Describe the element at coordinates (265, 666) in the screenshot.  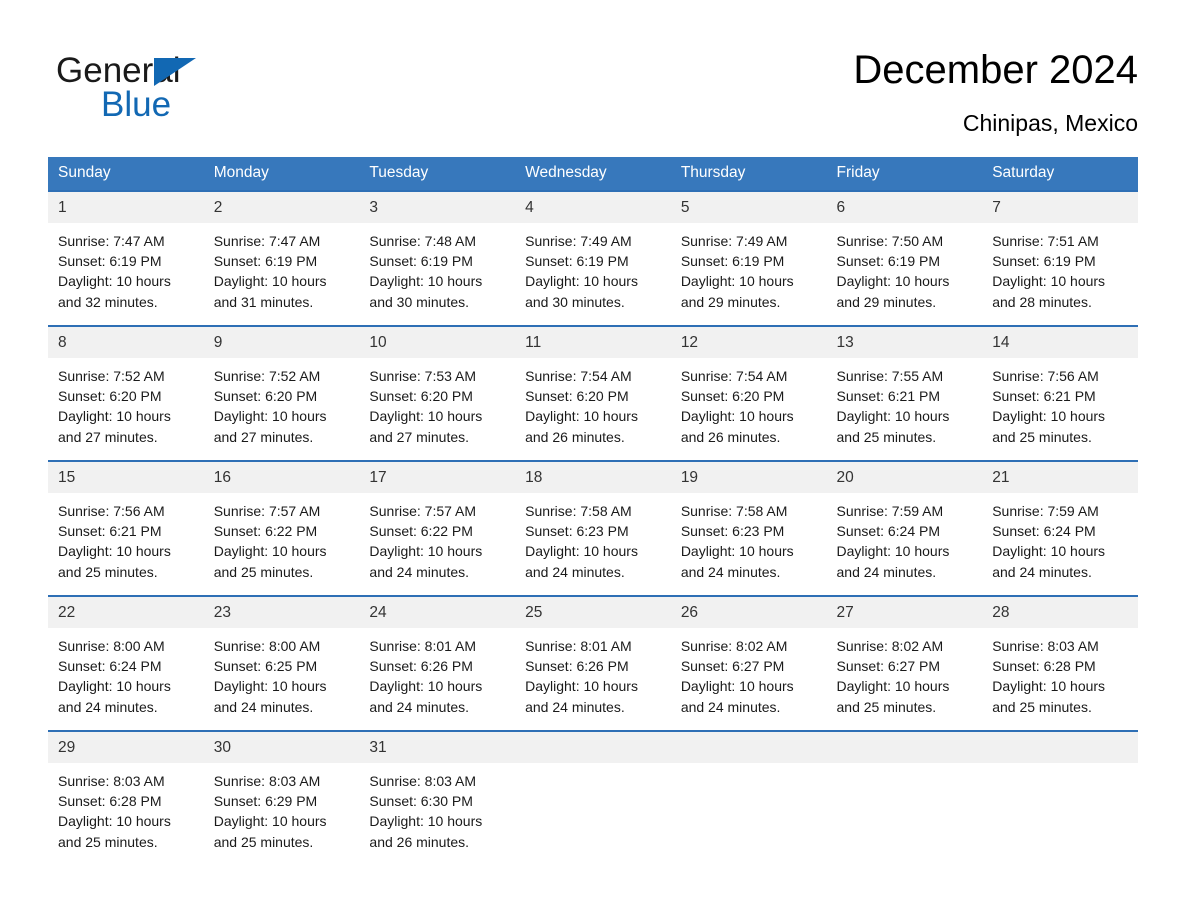
I see `sunset-text: Sunset: 6:25 PM` at that location.